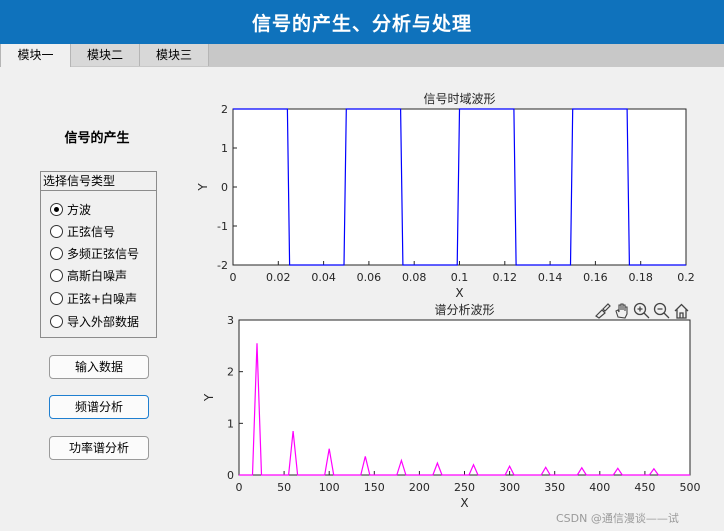  What do you see at coordinates (603, 311) in the screenshot?
I see `brush-icon` at bounding box center [603, 311].